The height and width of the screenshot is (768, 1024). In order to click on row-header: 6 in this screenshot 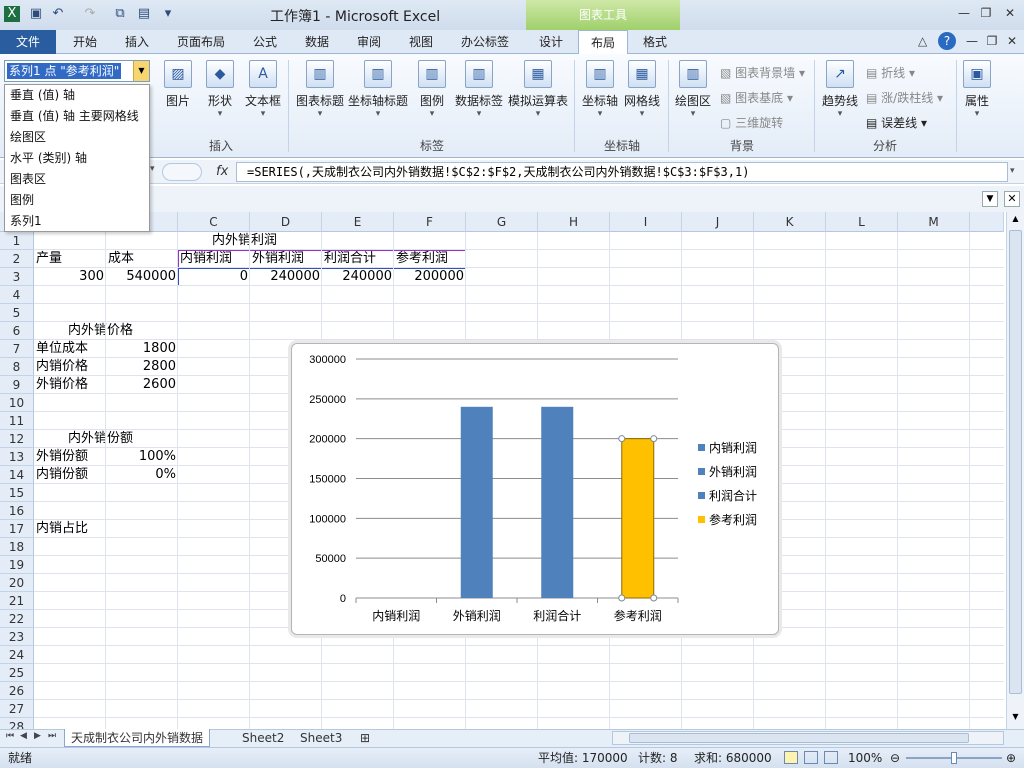, I will do `click(17, 331)`.